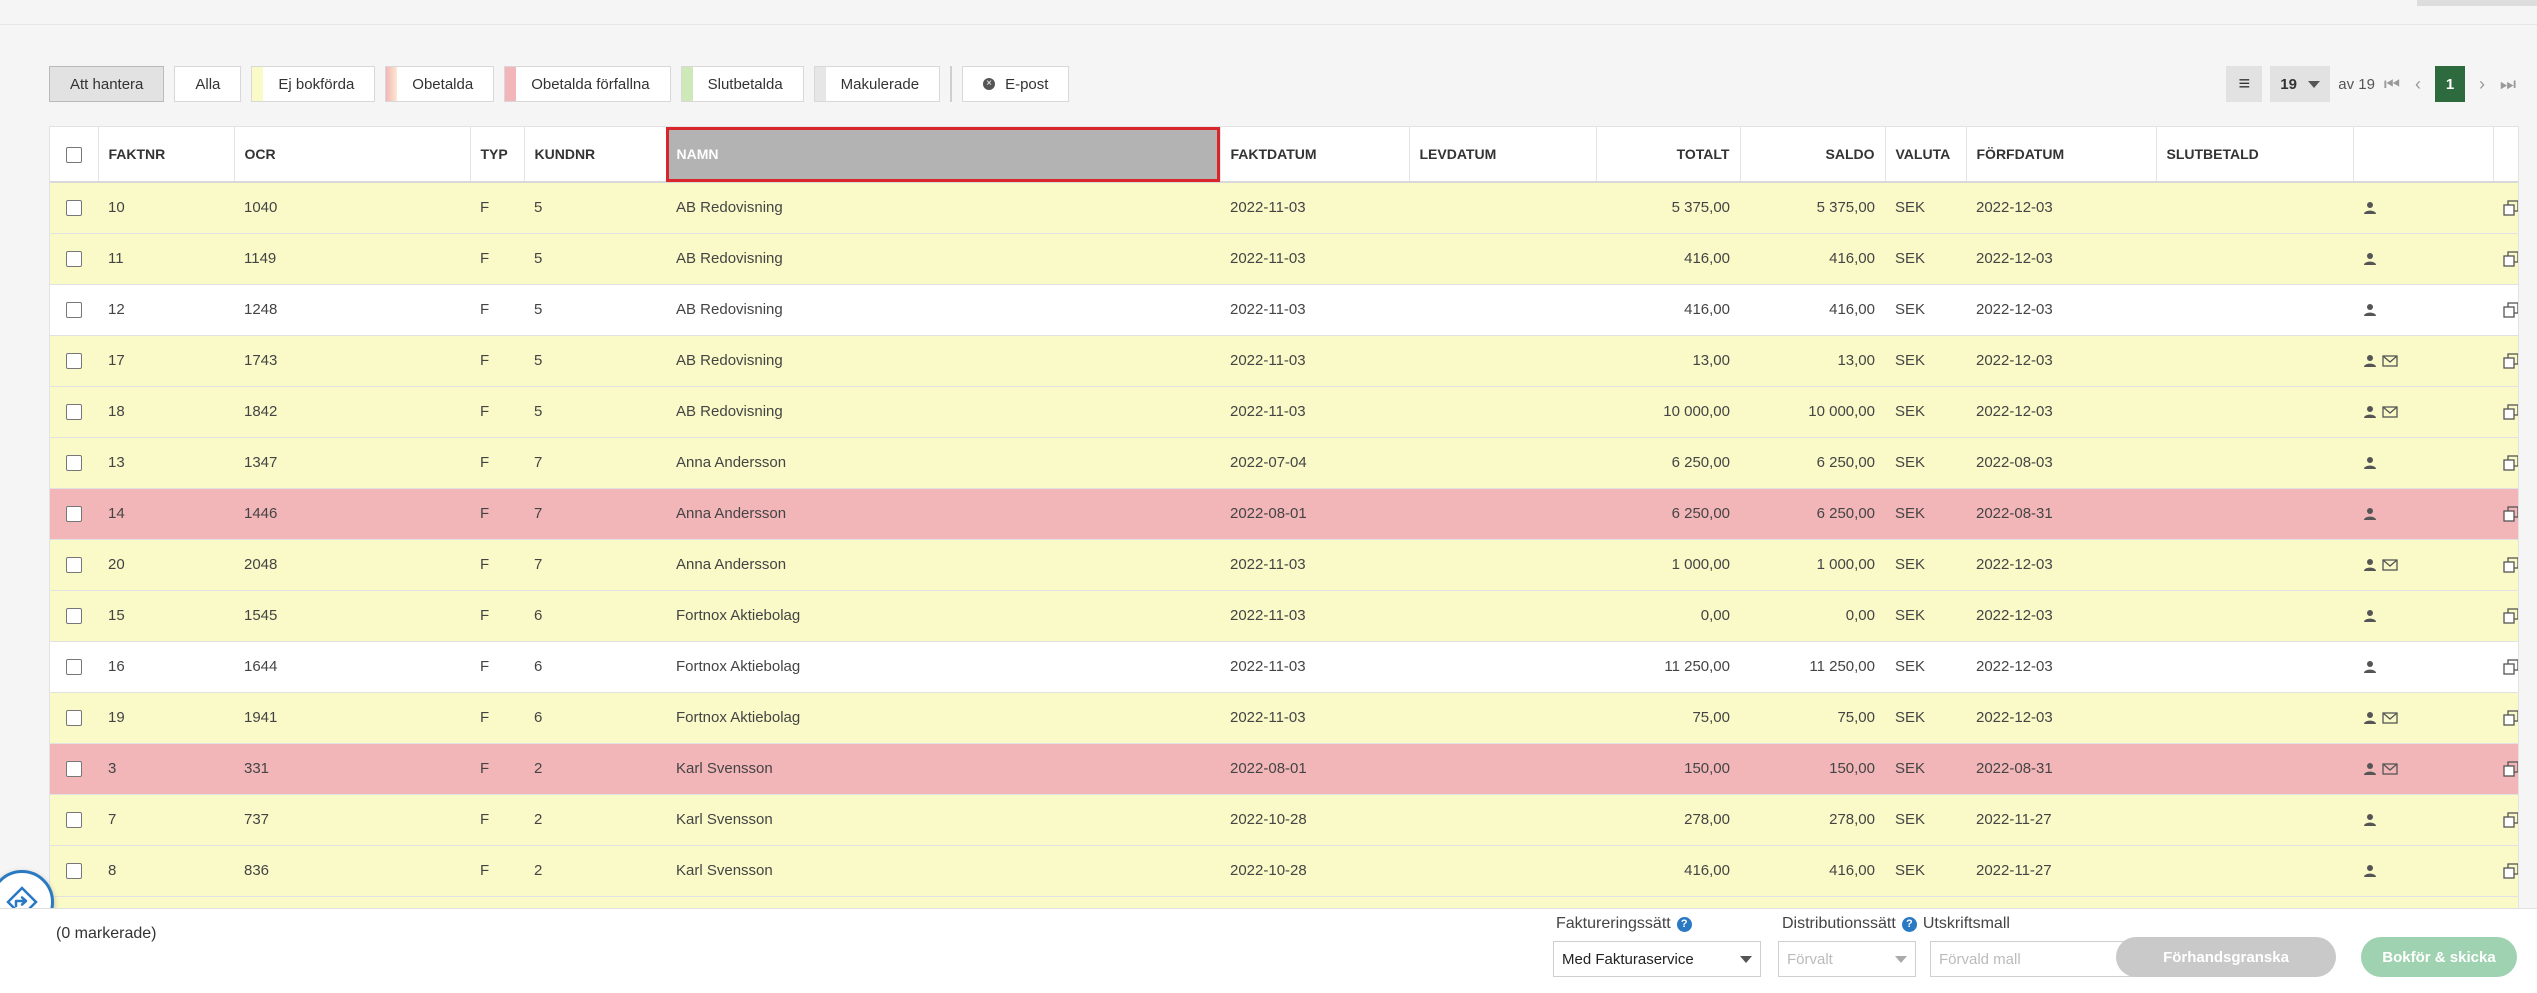 This screenshot has width=2537, height=993. Describe the element at coordinates (1016, 84) in the screenshot. I see `email-button: × E-post` at that location.